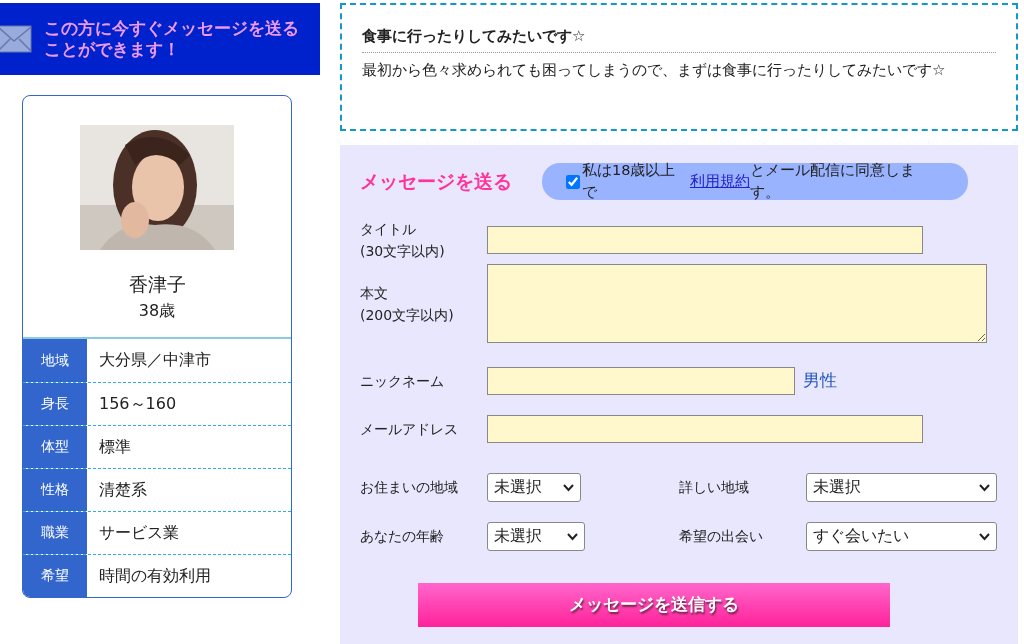 The width and height of the screenshot is (1024, 644). Describe the element at coordinates (157, 284) in the screenshot. I see `profile-name: 香津子` at that location.